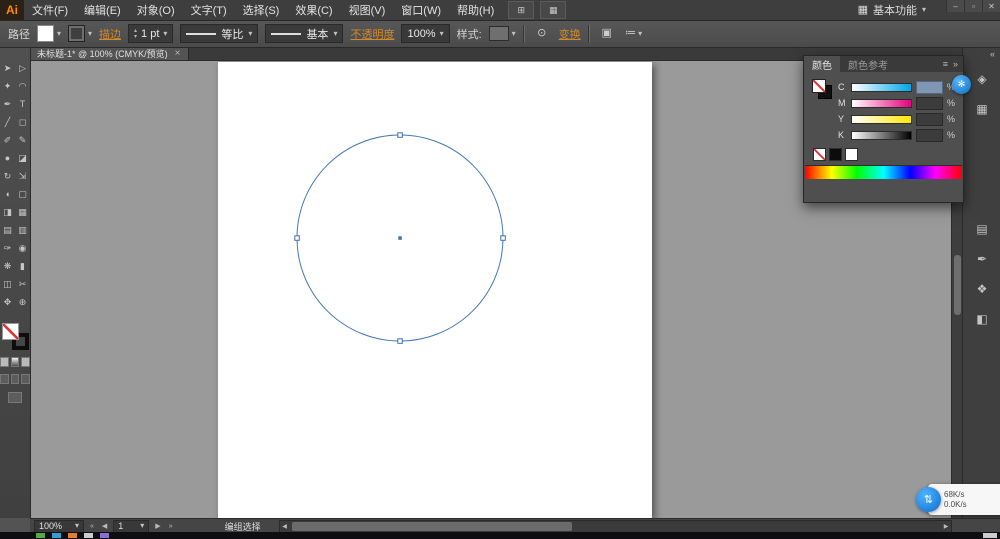  Describe the element at coordinates (570, 34) in the screenshot. I see `transform-panel-link: 变换` at that location.